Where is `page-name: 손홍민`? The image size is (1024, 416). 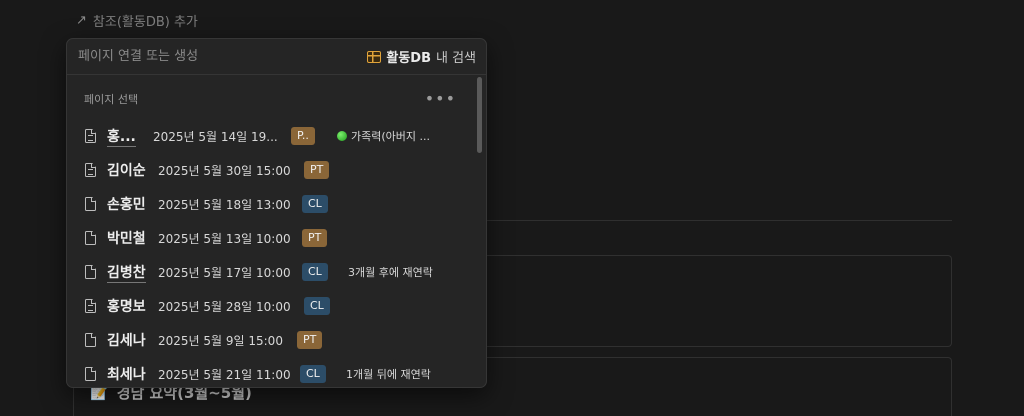
page-name: 손홍민 is located at coordinates (126, 205).